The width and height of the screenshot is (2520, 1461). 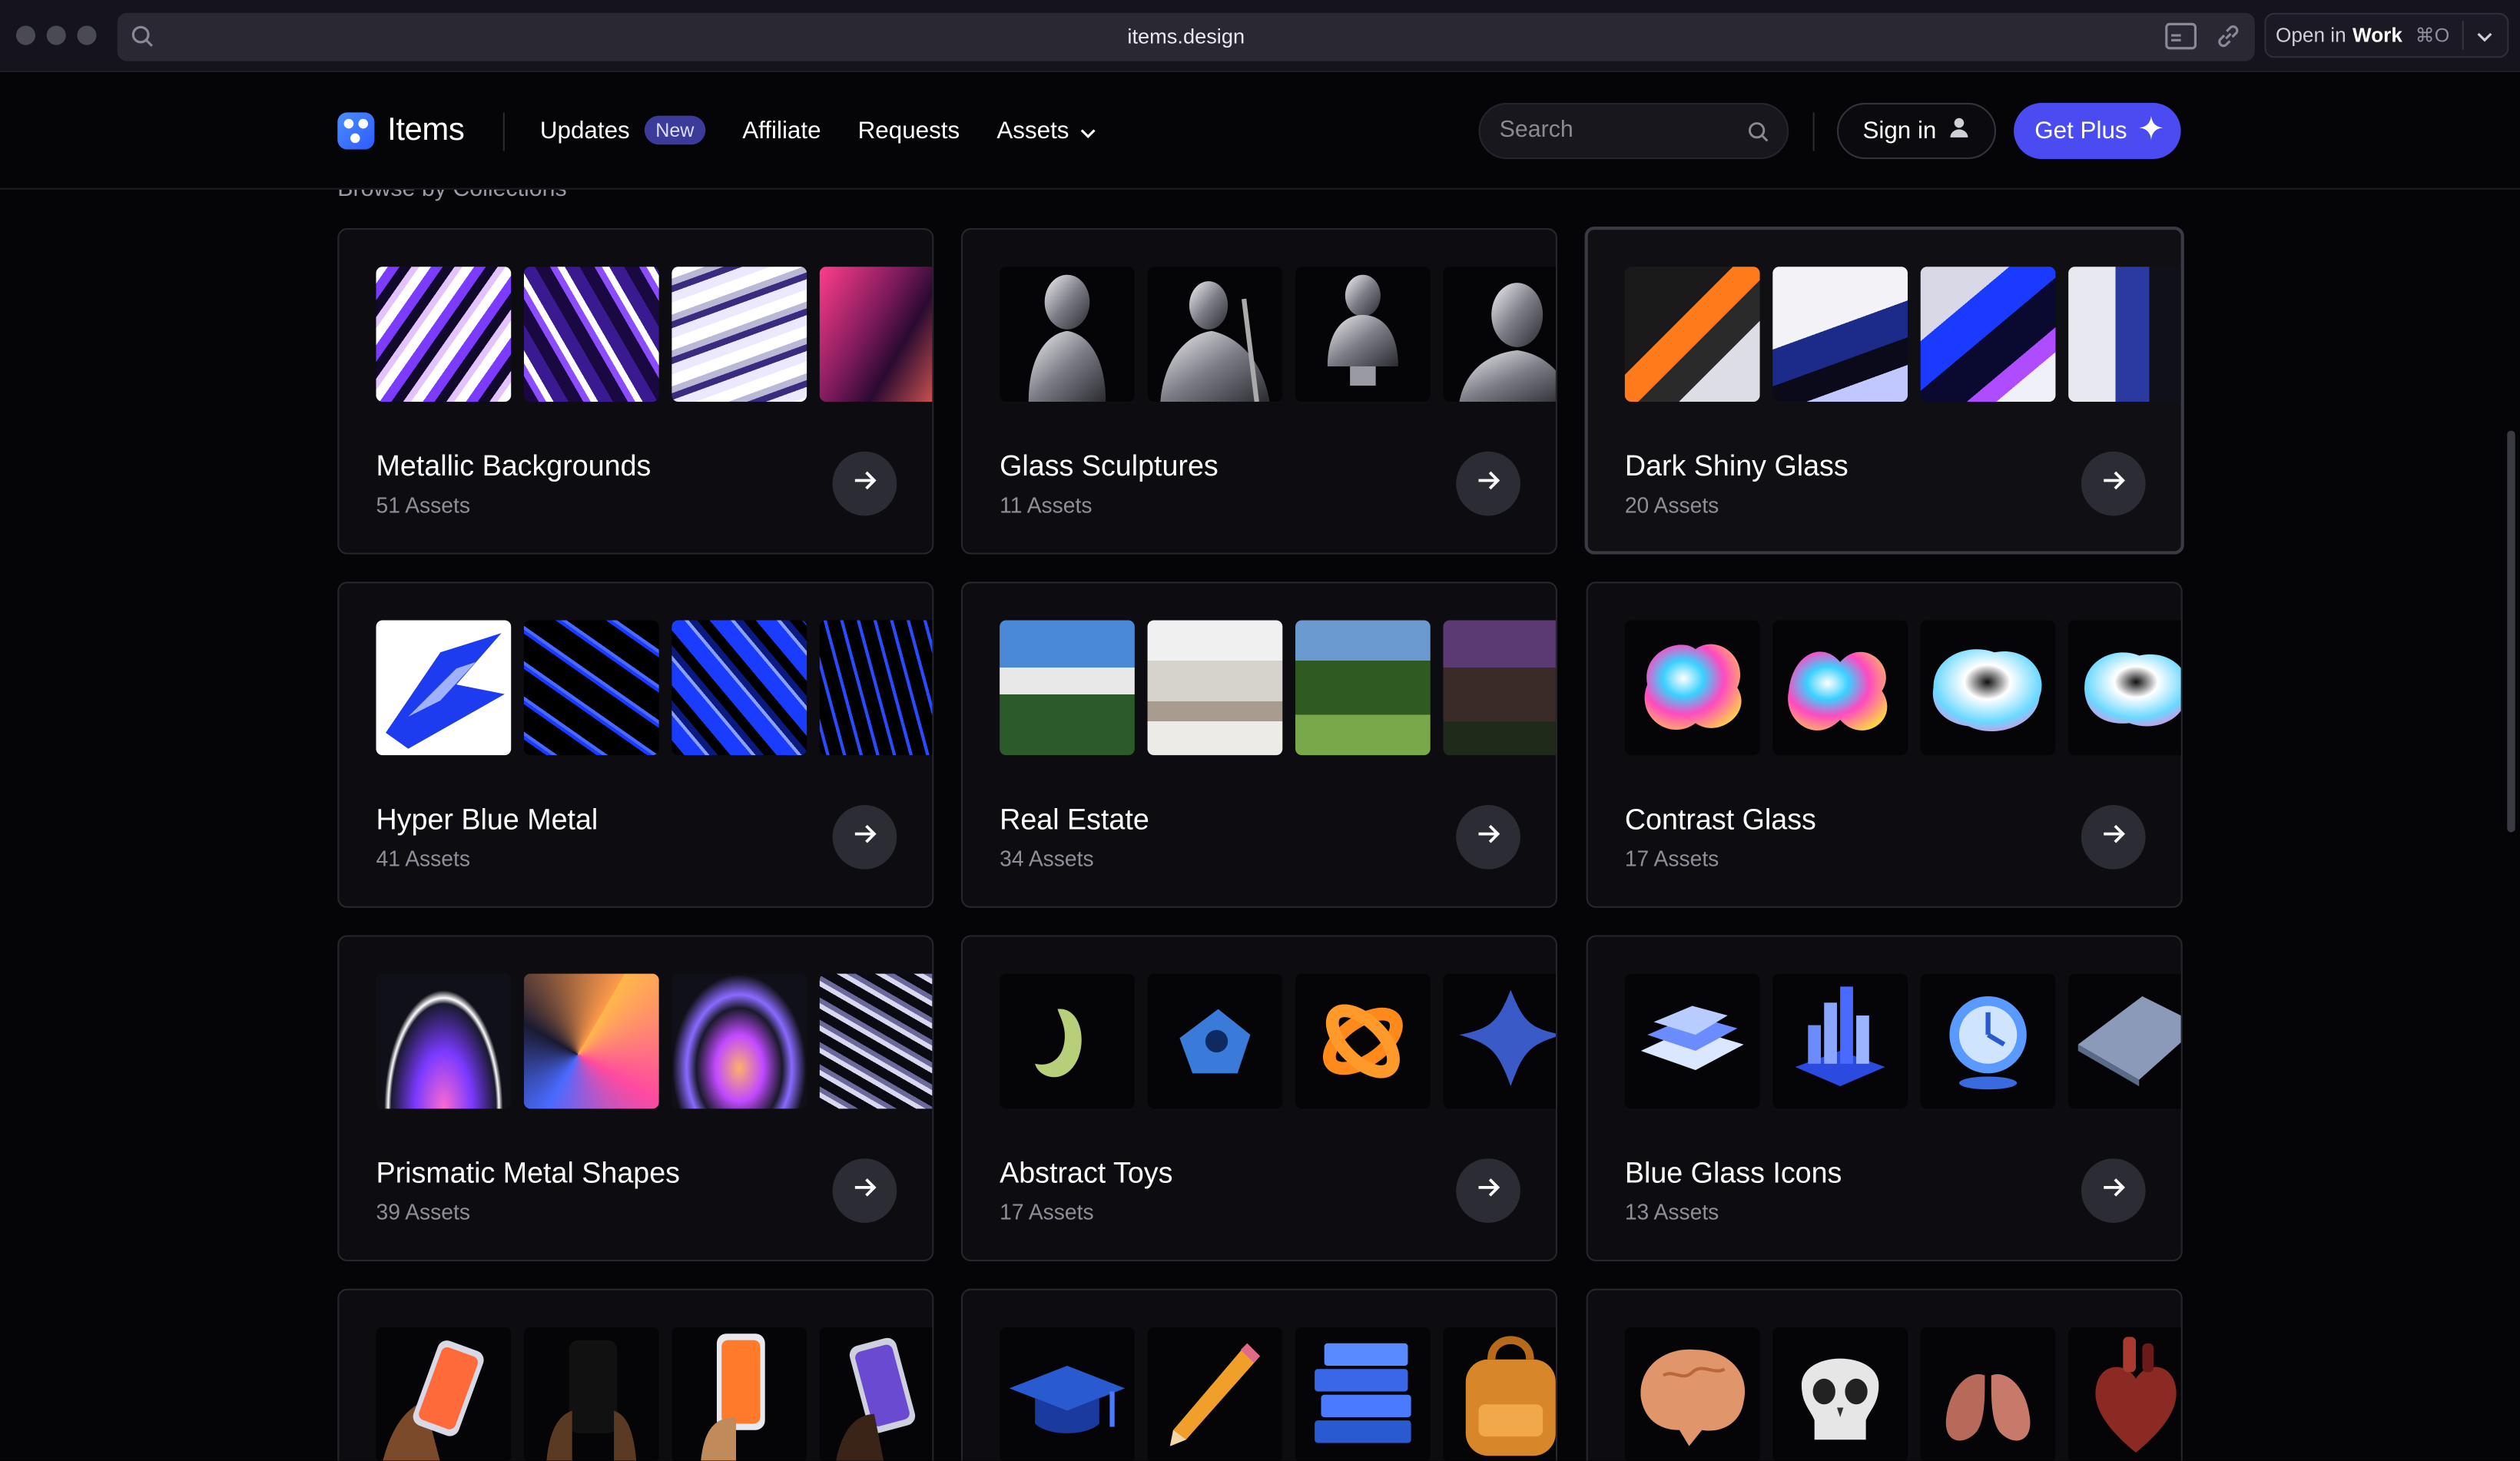 I want to click on collection-count: 34 Assets, so click(x=1047, y=858).